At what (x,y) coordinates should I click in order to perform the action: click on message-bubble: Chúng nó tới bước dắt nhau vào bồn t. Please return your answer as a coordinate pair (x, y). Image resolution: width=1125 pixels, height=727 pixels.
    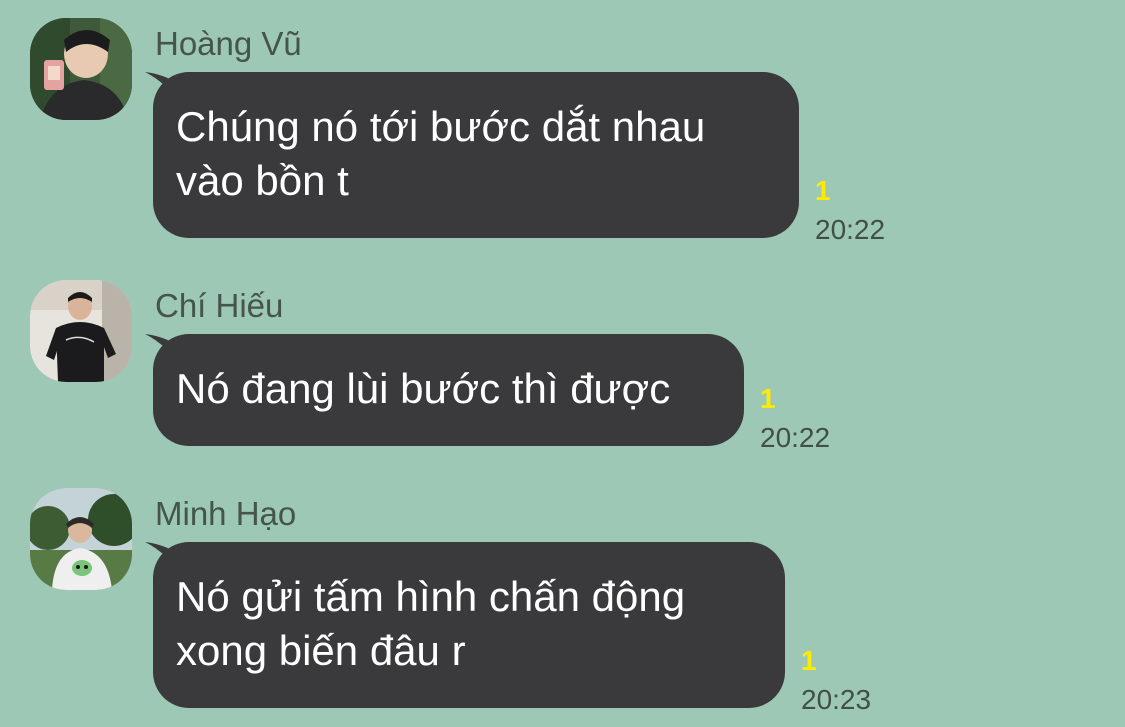
    Looking at the image, I should click on (476, 155).